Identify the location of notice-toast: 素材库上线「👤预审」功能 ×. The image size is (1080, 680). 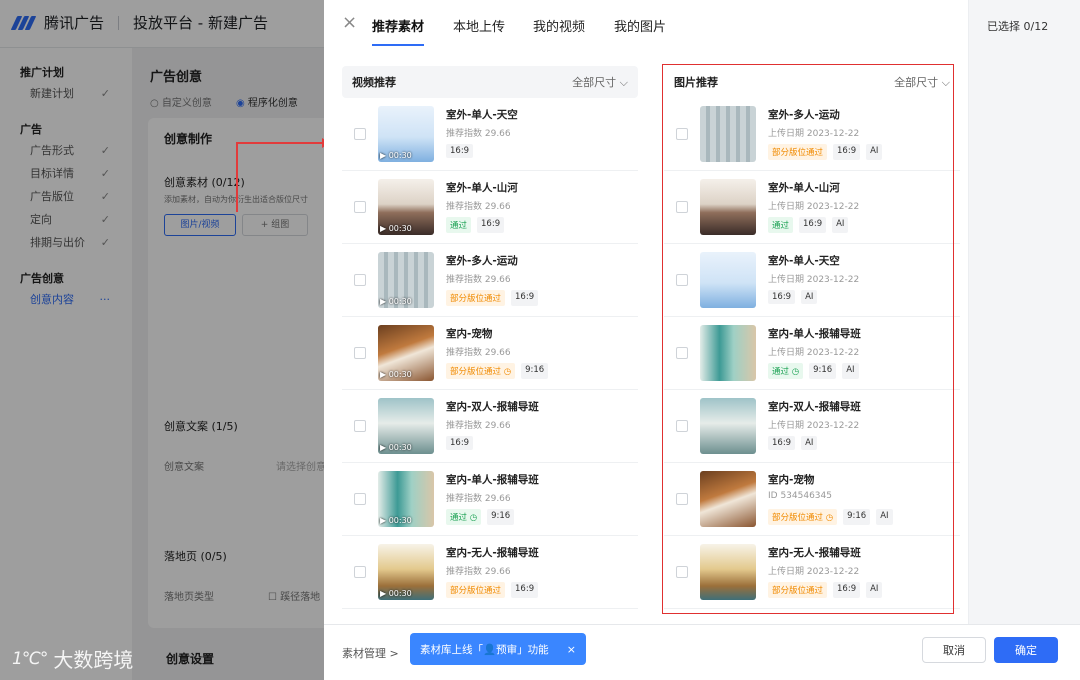
(498, 649).